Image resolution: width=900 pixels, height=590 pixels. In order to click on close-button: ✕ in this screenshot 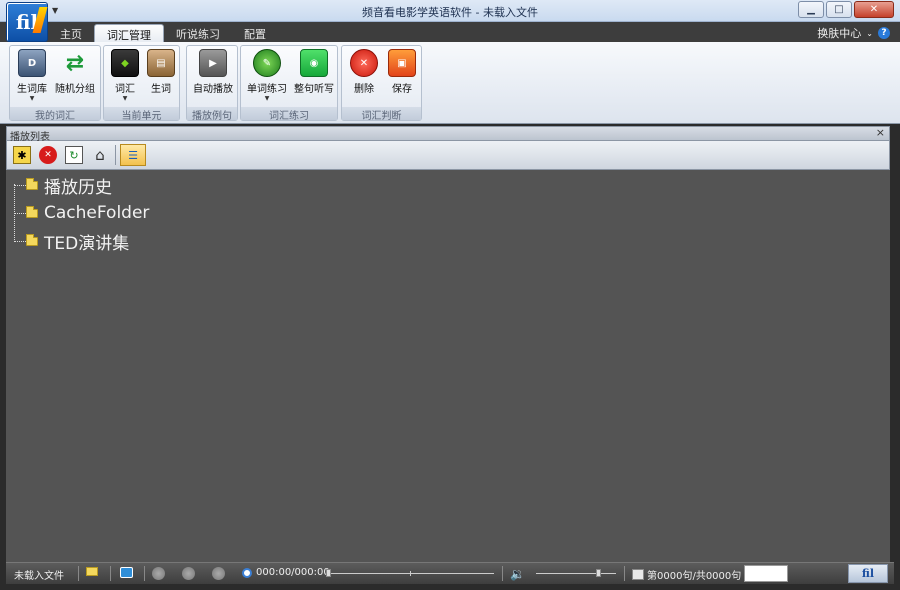, I will do `click(874, 9)`.